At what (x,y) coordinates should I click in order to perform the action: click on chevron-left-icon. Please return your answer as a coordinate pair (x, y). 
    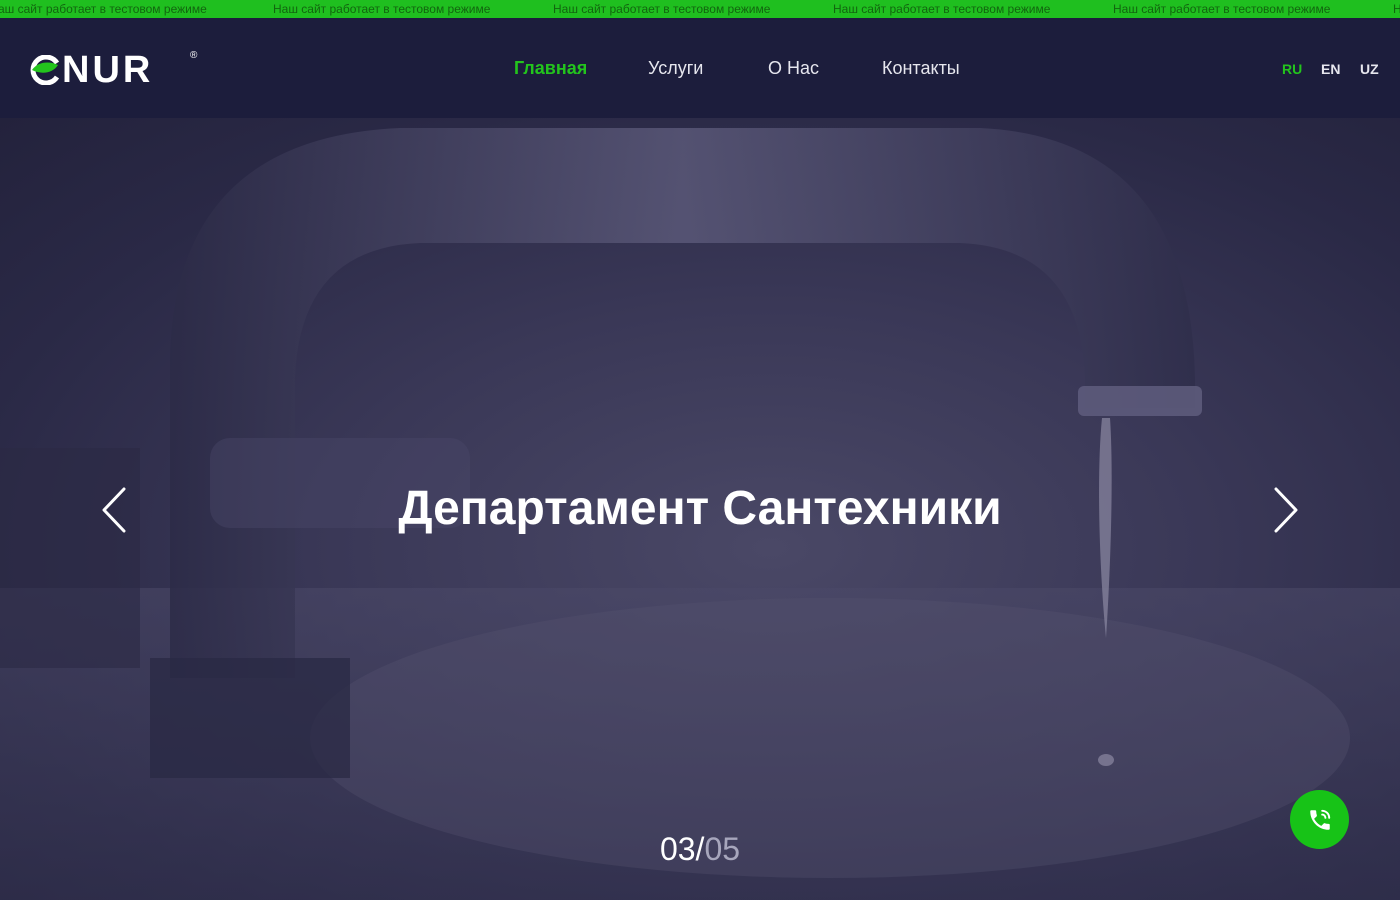
    Looking at the image, I should click on (114, 510).